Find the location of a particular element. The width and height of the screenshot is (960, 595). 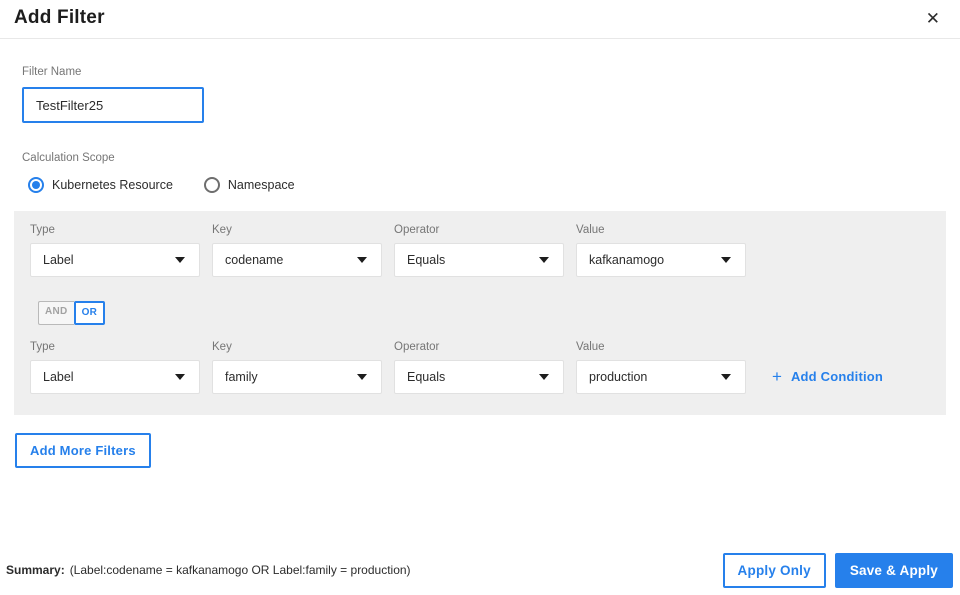

add-condition-label: Add Condition is located at coordinates (837, 376).